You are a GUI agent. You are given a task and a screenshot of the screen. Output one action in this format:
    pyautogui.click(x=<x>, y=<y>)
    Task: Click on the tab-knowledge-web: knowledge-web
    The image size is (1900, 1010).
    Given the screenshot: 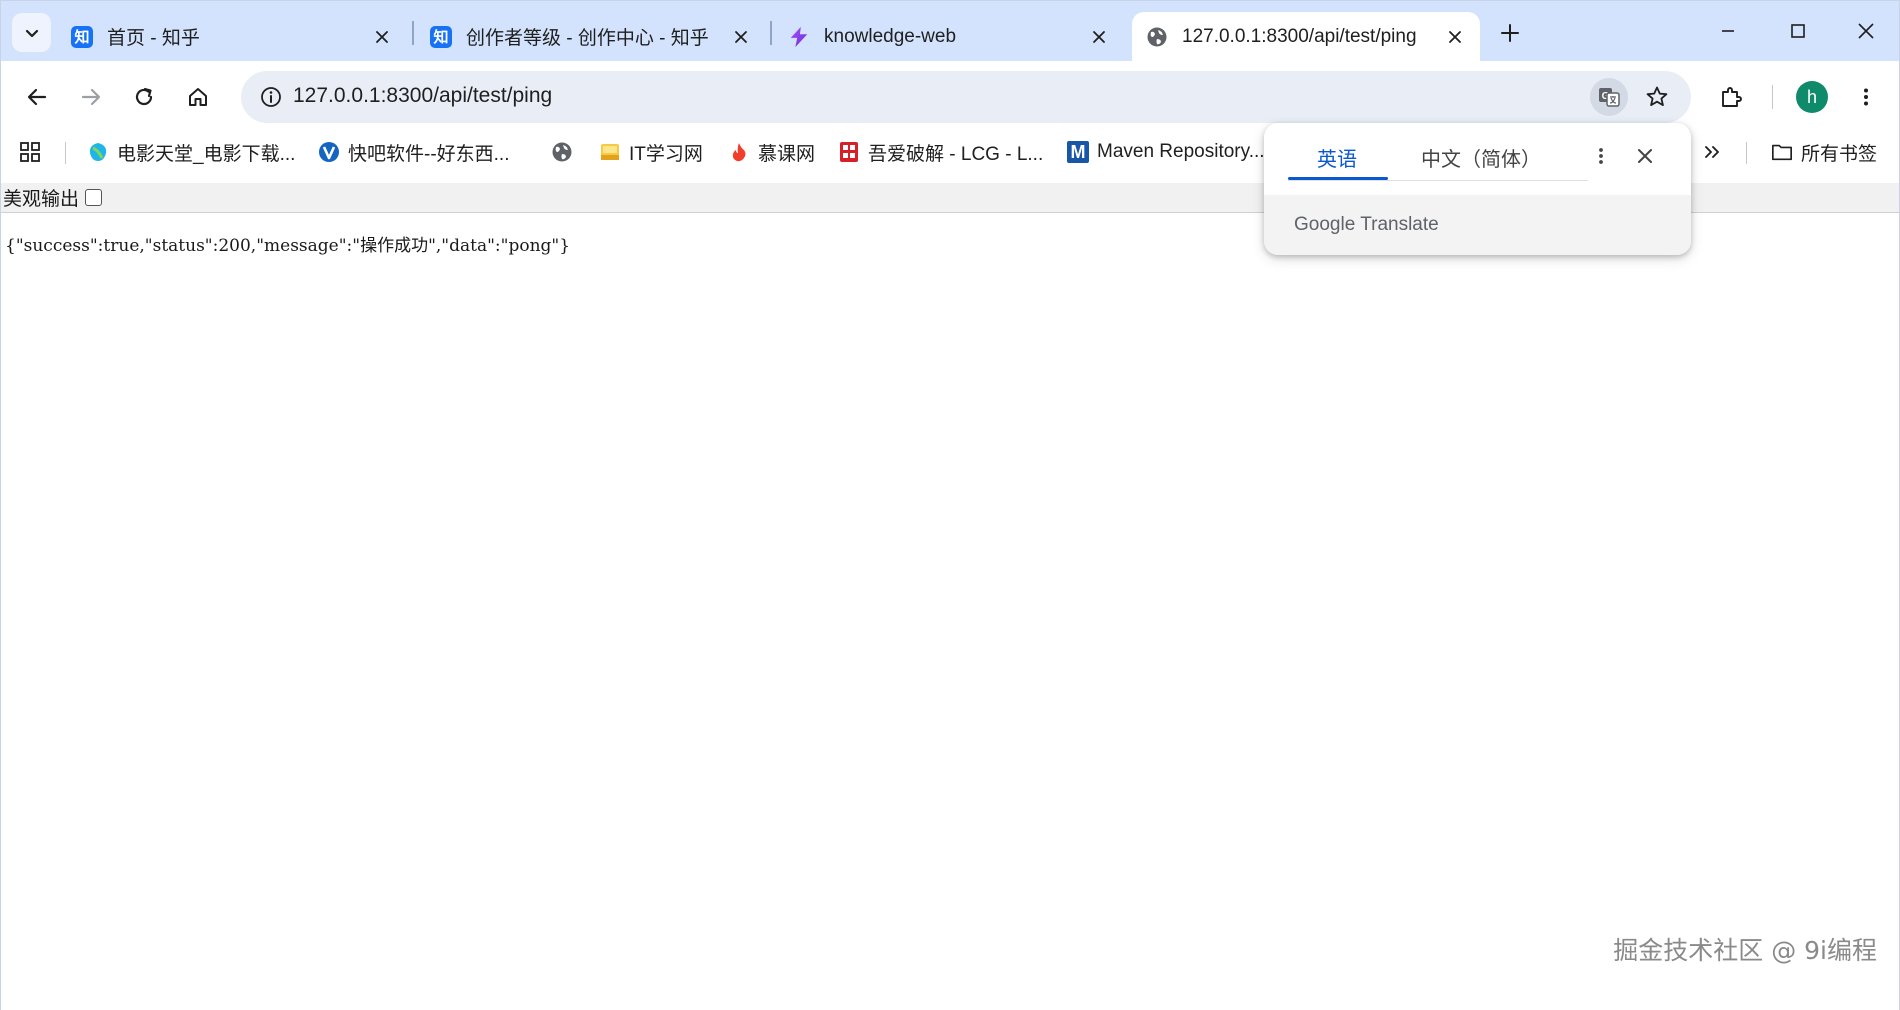 What is the action you would take?
    pyautogui.click(x=949, y=36)
    